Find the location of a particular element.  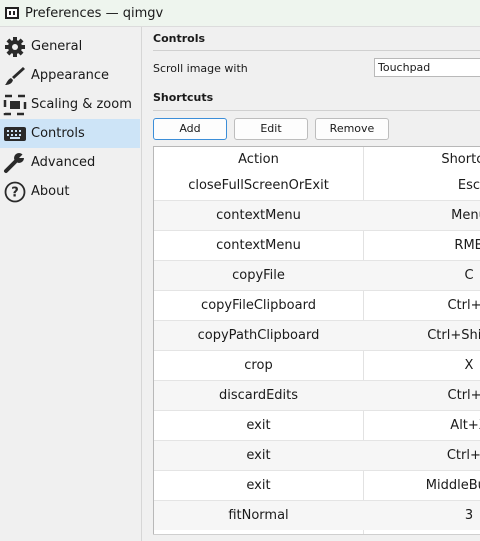

action-cell: crop is located at coordinates (258, 365).